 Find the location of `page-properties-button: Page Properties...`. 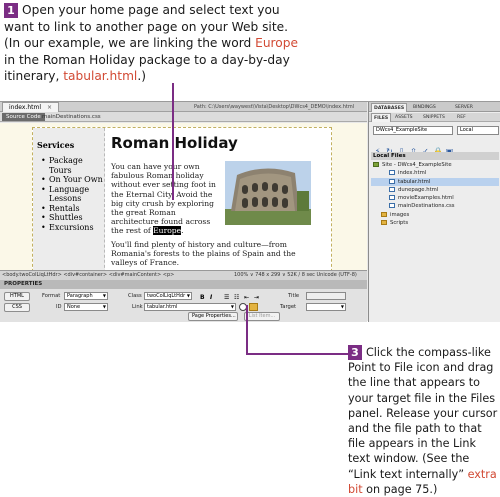

page-properties-button: Page Properties... is located at coordinates (213, 316).